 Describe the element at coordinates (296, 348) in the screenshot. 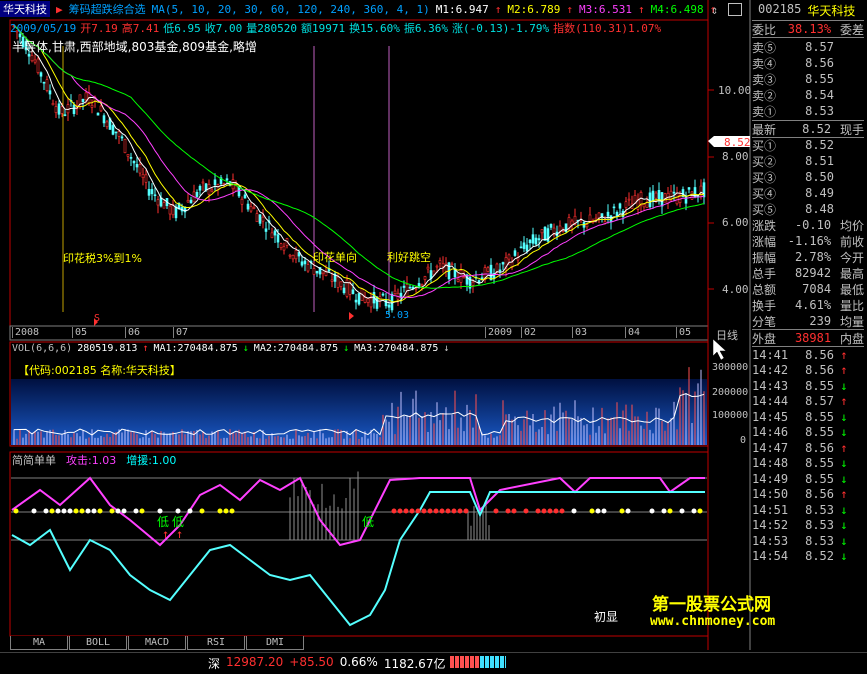

I see `vol-ma2: MA2:270484.875` at that location.